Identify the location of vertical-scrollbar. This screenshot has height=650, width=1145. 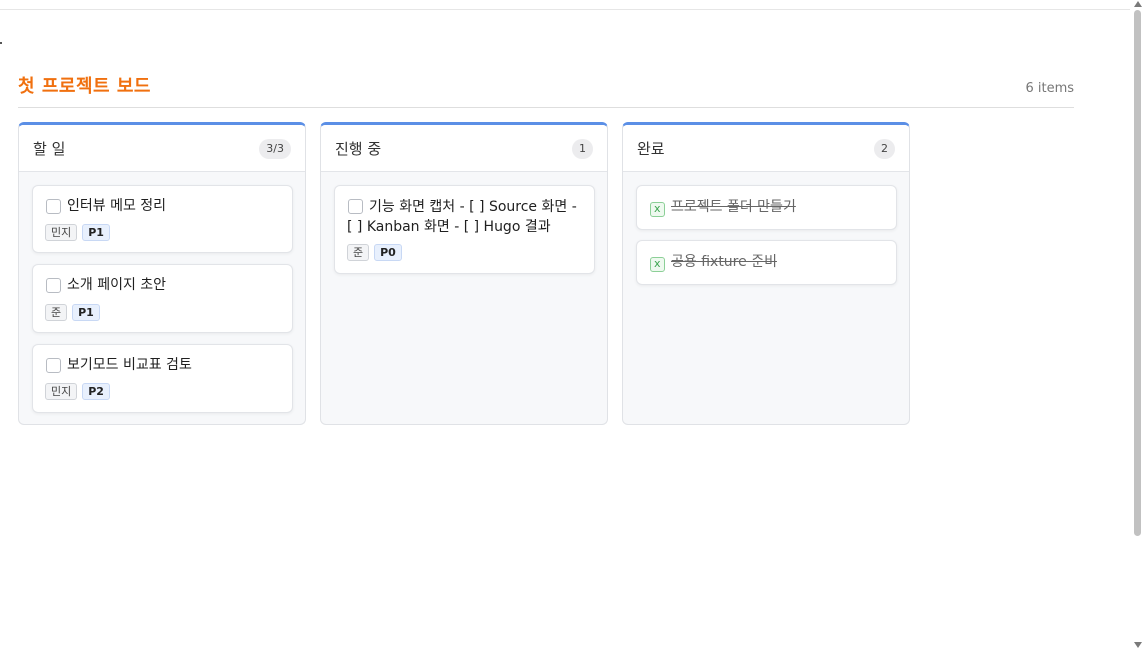
(1137, 325).